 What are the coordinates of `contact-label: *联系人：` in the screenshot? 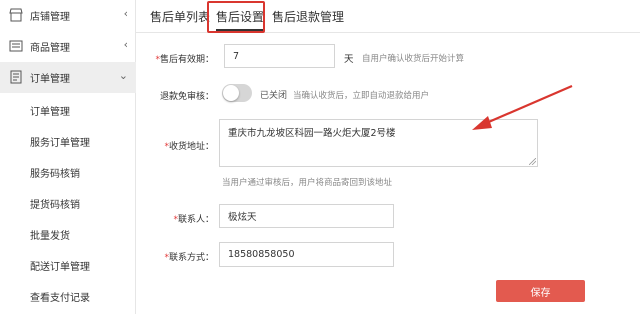 It's located at (182, 218).